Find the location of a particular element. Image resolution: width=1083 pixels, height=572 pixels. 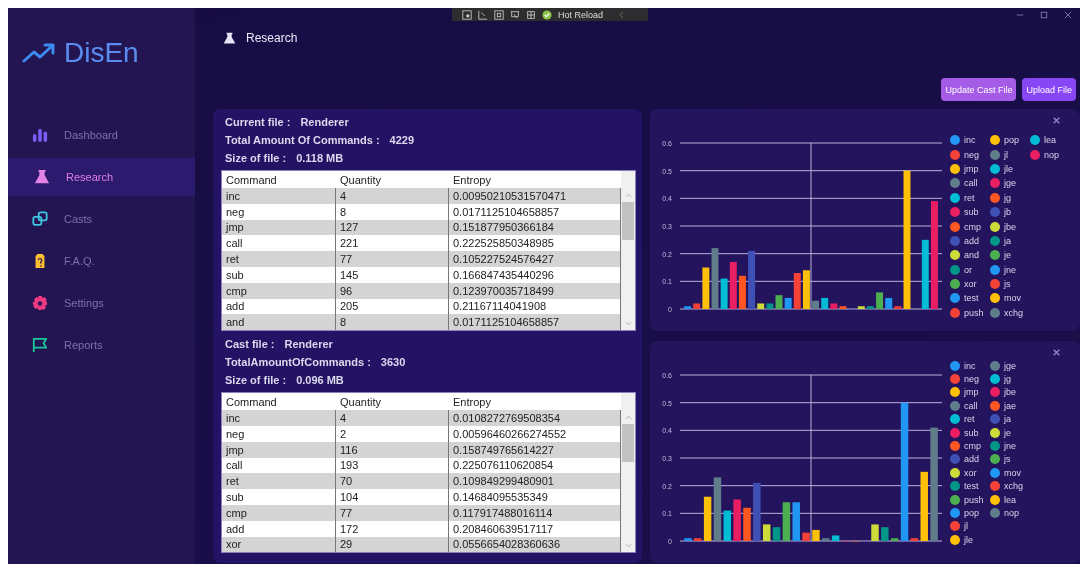

trend-arrow-icon is located at coordinates (39, 53).